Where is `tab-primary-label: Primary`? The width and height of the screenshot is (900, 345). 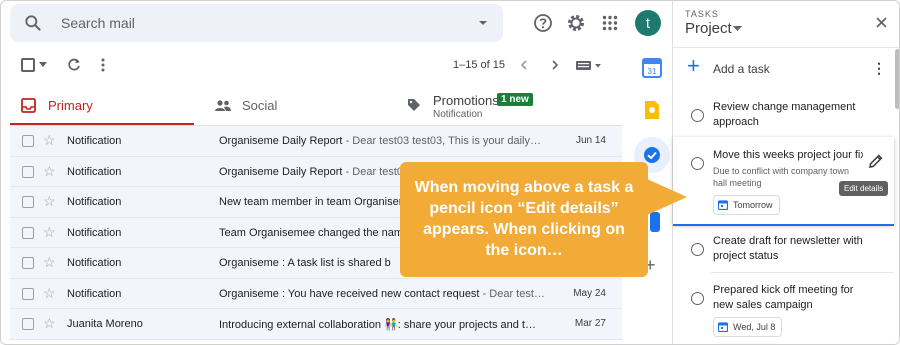
tab-primary-label: Primary is located at coordinates (70, 105).